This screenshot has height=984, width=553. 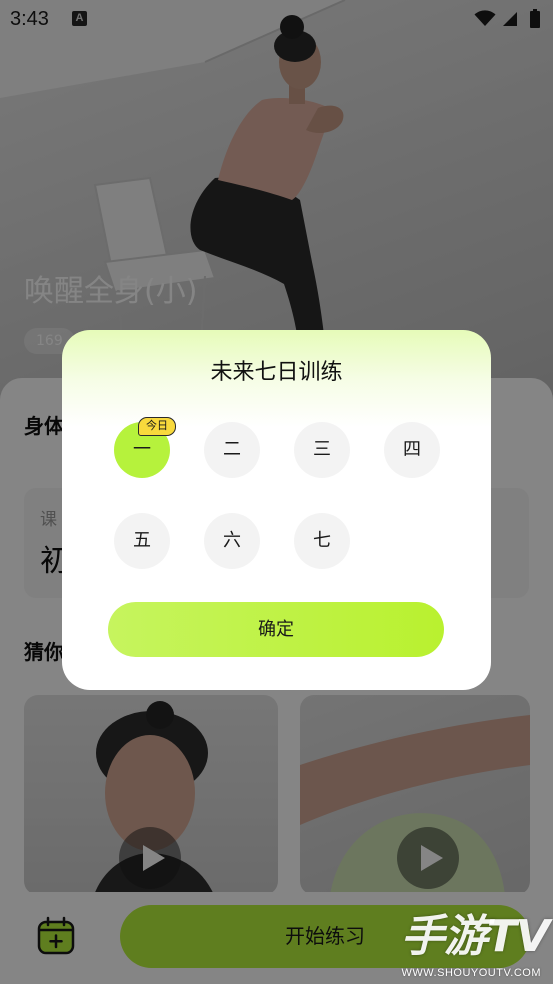 I want to click on day-option-4: 四, so click(x=412, y=450).